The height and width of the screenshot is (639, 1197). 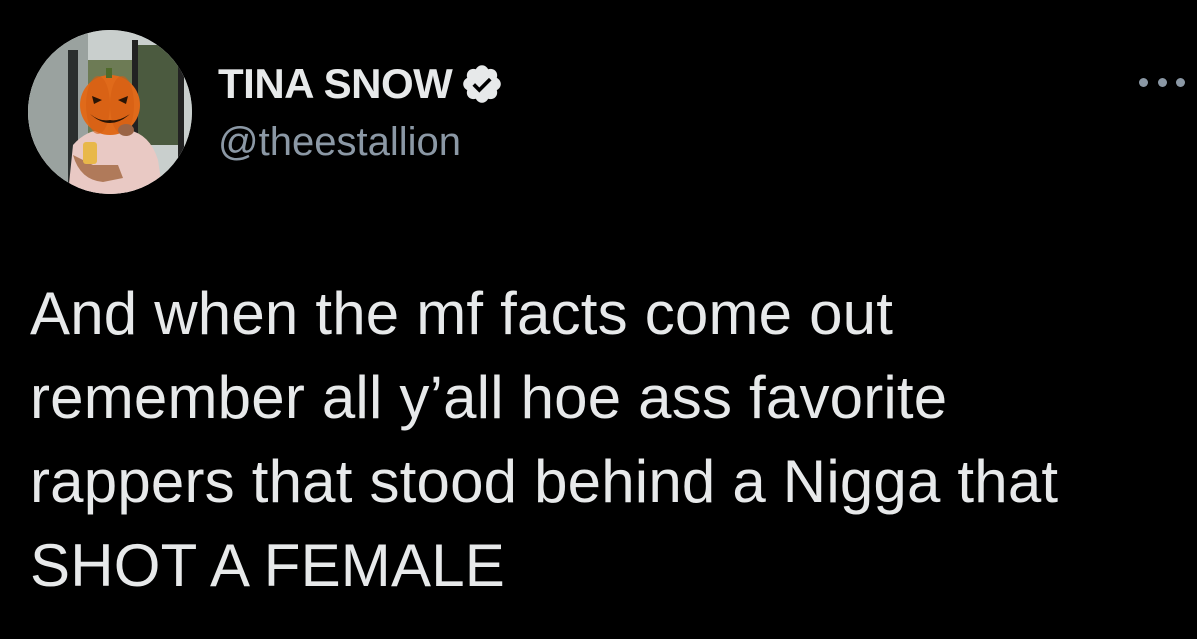 What do you see at coordinates (339, 142) in the screenshot?
I see `user-handle: @theestallion` at bounding box center [339, 142].